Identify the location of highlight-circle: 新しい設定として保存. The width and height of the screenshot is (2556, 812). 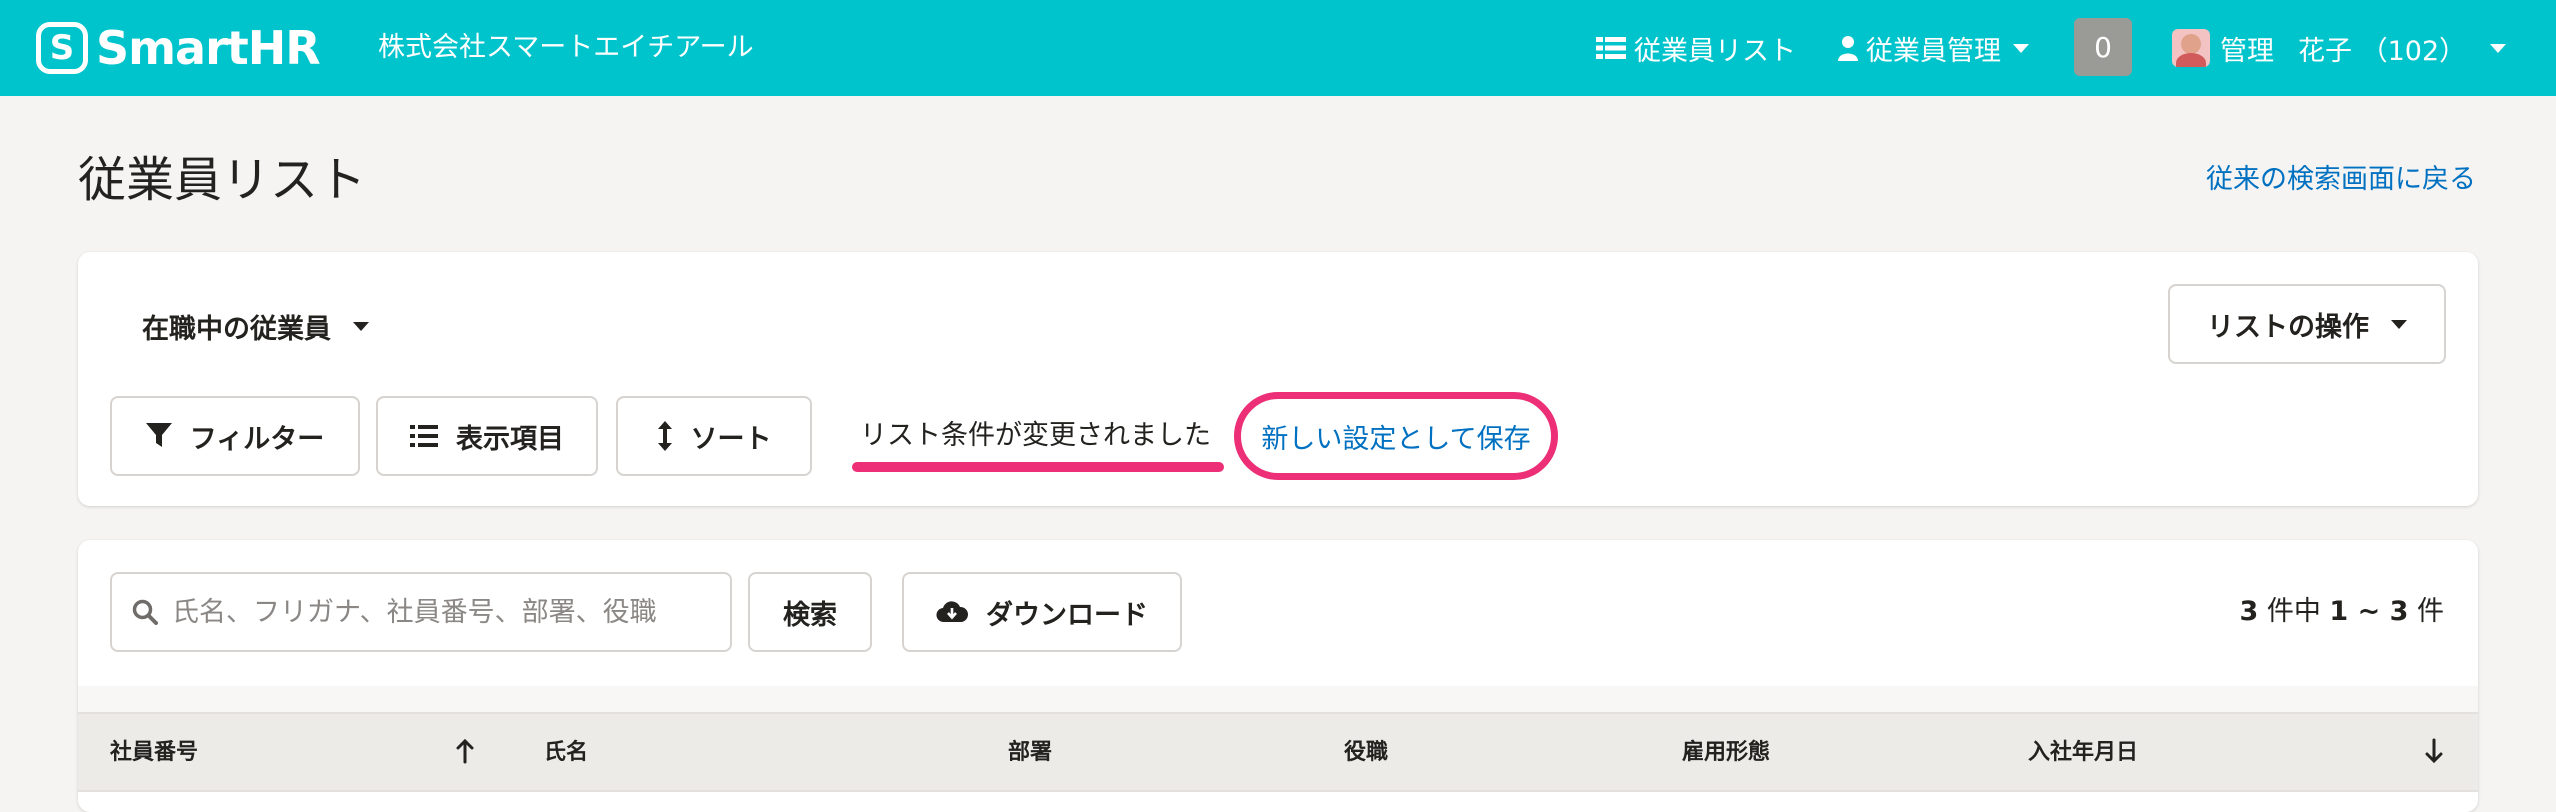
(1396, 436).